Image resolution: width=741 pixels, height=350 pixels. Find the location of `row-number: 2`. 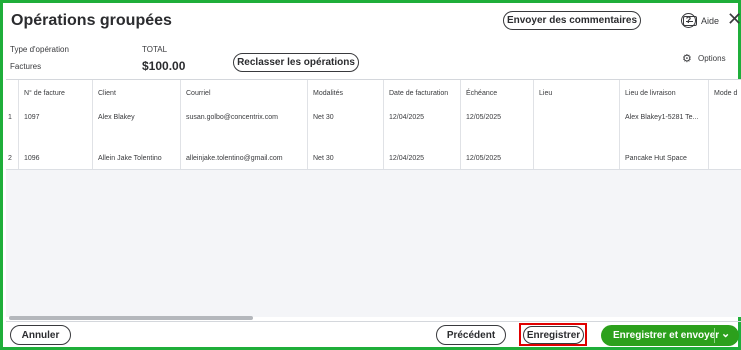

row-number: 2 is located at coordinates (12, 158).